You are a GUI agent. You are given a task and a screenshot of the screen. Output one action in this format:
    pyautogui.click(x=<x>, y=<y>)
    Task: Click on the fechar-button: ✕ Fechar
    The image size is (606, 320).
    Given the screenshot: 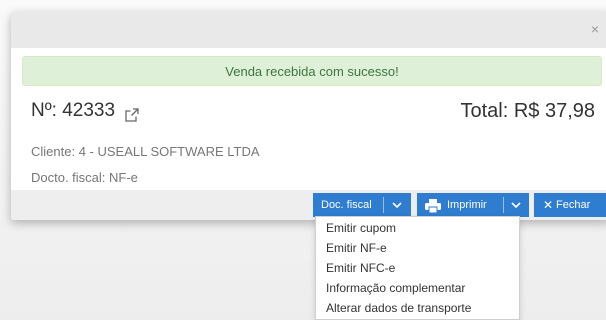 What is the action you would take?
    pyautogui.click(x=570, y=205)
    